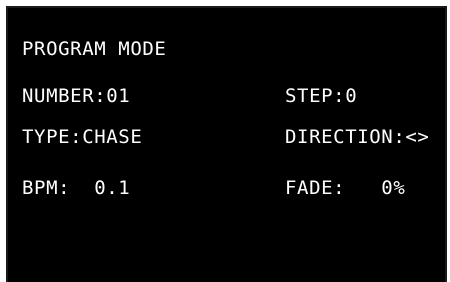 The width and height of the screenshot is (450, 282). What do you see at coordinates (82, 137) in the screenshot?
I see `type-readout: TYPE:CHASE` at bounding box center [82, 137].